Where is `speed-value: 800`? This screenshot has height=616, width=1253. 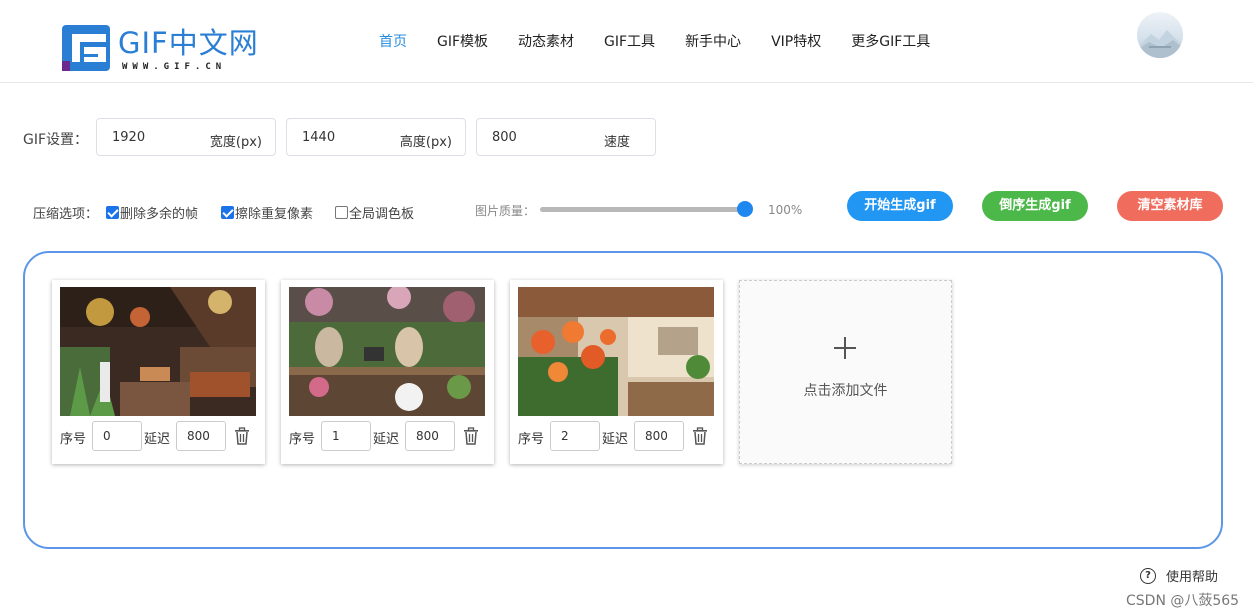 speed-value: 800 is located at coordinates (504, 137).